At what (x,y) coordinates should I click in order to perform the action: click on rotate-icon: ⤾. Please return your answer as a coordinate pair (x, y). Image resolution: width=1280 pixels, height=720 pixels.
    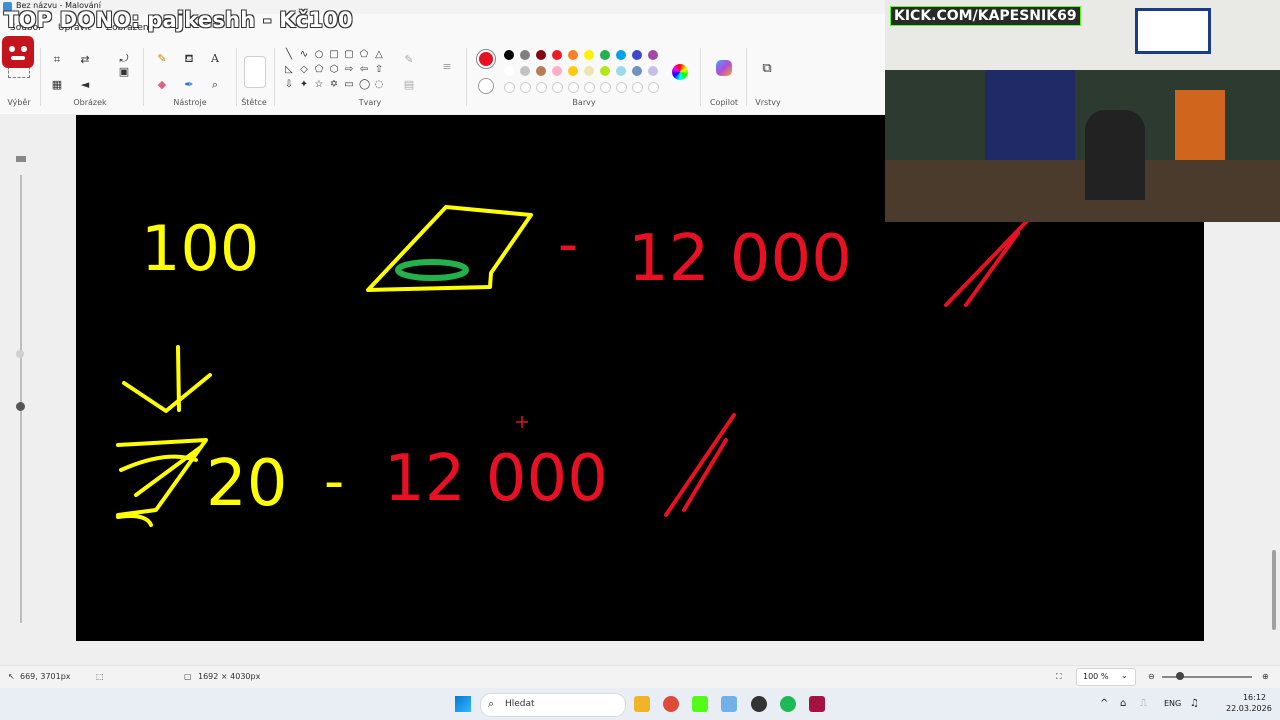
    Looking at the image, I should click on (124, 59).